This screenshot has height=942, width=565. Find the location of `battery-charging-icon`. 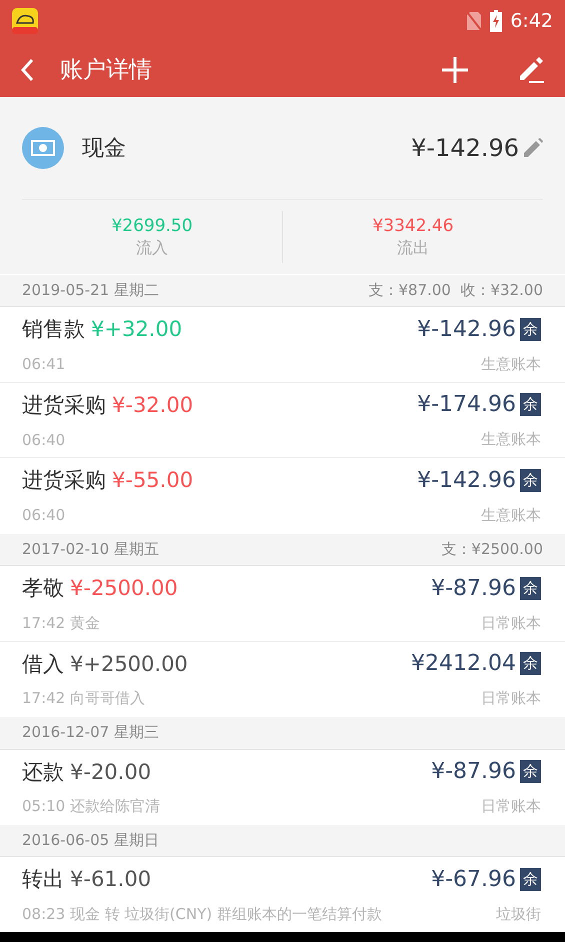

battery-charging-icon is located at coordinates (496, 21).